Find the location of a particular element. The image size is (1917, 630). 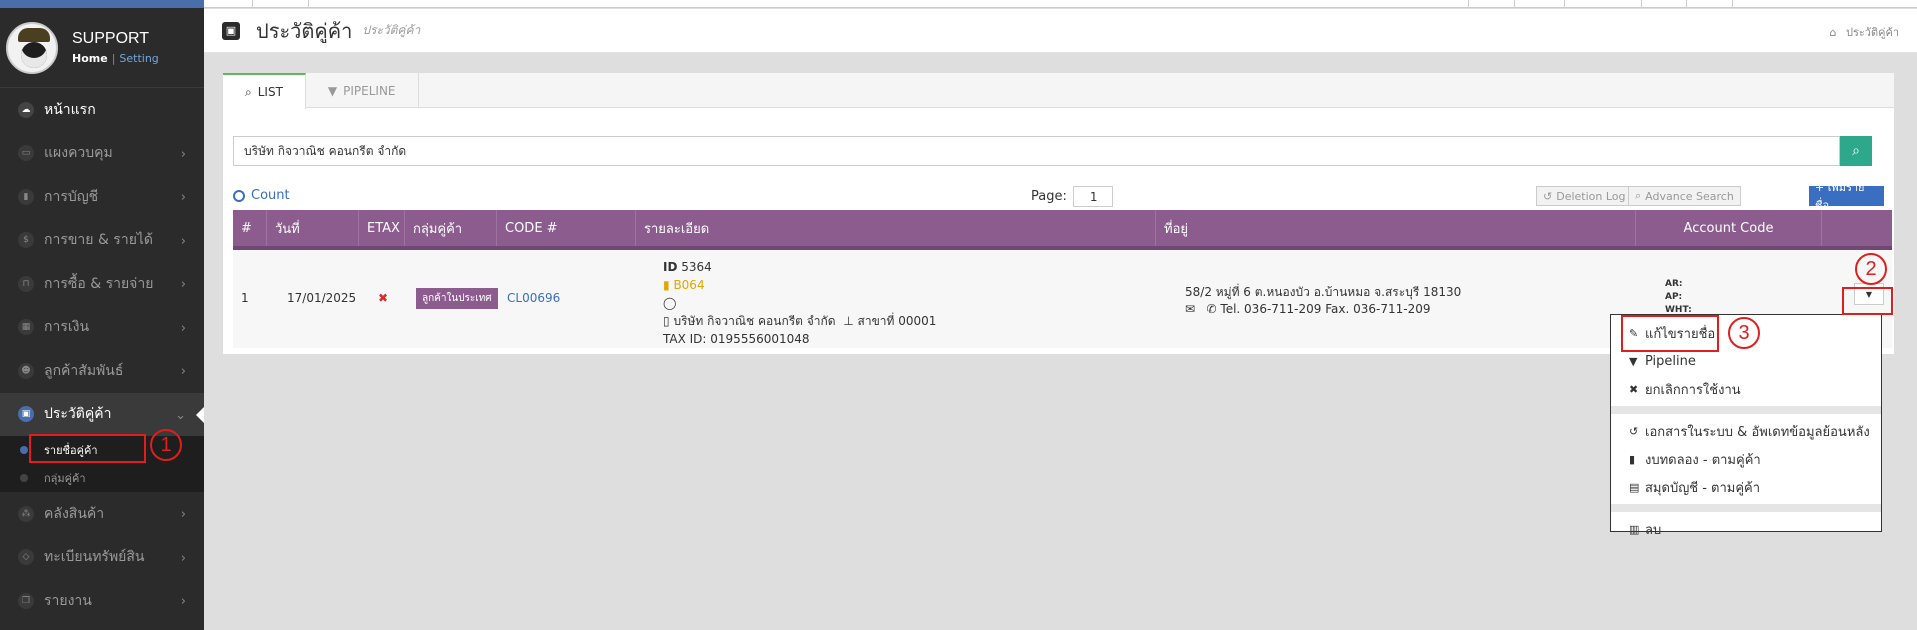

account-codes: AR: AP: WHT: is located at coordinates (1678, 297).